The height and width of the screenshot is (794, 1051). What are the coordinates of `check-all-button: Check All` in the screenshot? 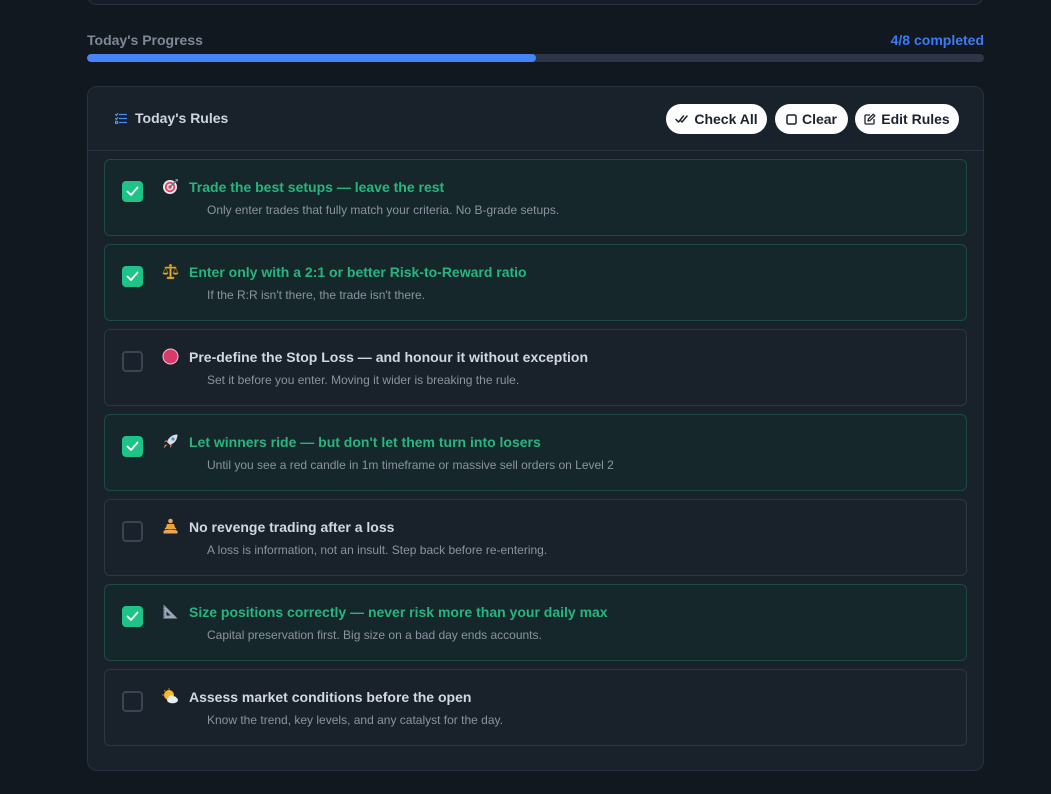 It's located at (716, 119).